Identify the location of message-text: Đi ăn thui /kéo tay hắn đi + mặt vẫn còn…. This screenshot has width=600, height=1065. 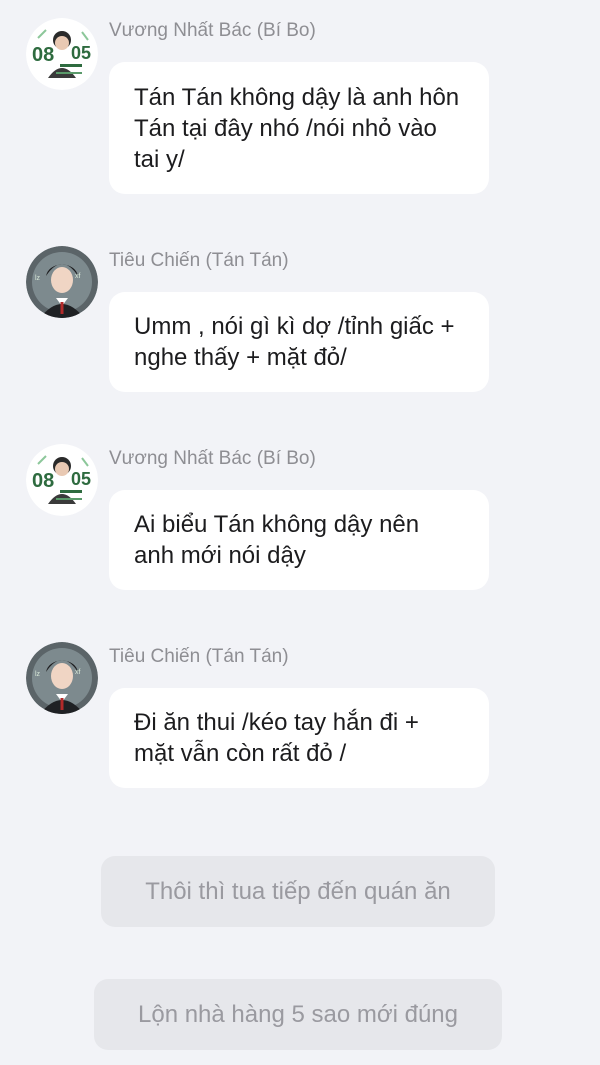
(276, 738).